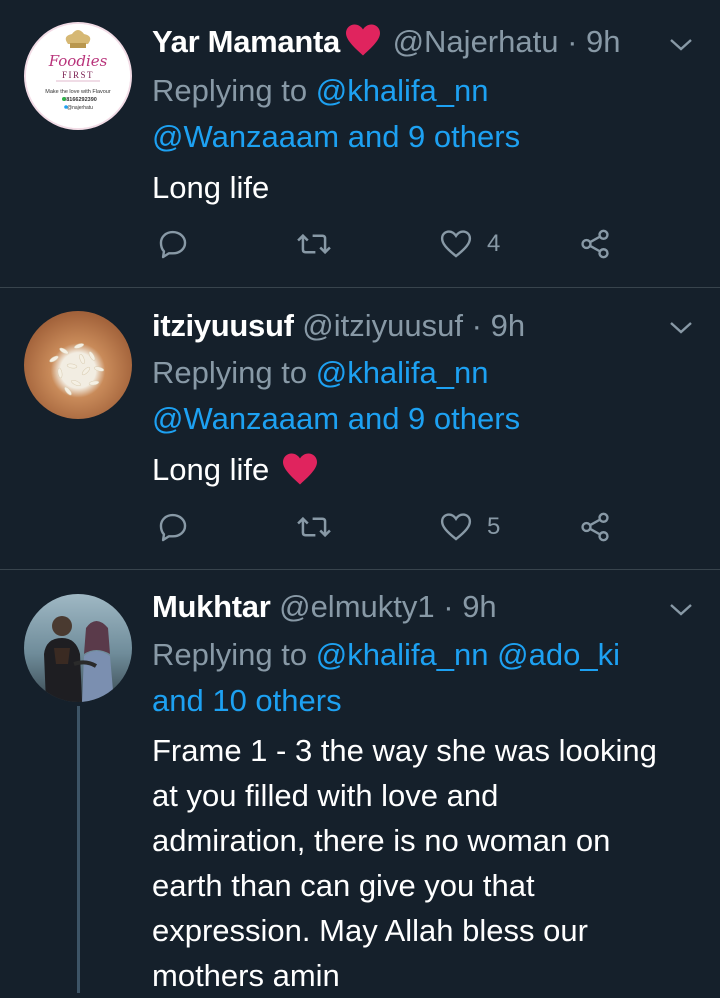 This screenshot has height=998, width=720. Describe the element at coordinates (78, 849) in the screenshot. I see `thread-connector-line` at that location.